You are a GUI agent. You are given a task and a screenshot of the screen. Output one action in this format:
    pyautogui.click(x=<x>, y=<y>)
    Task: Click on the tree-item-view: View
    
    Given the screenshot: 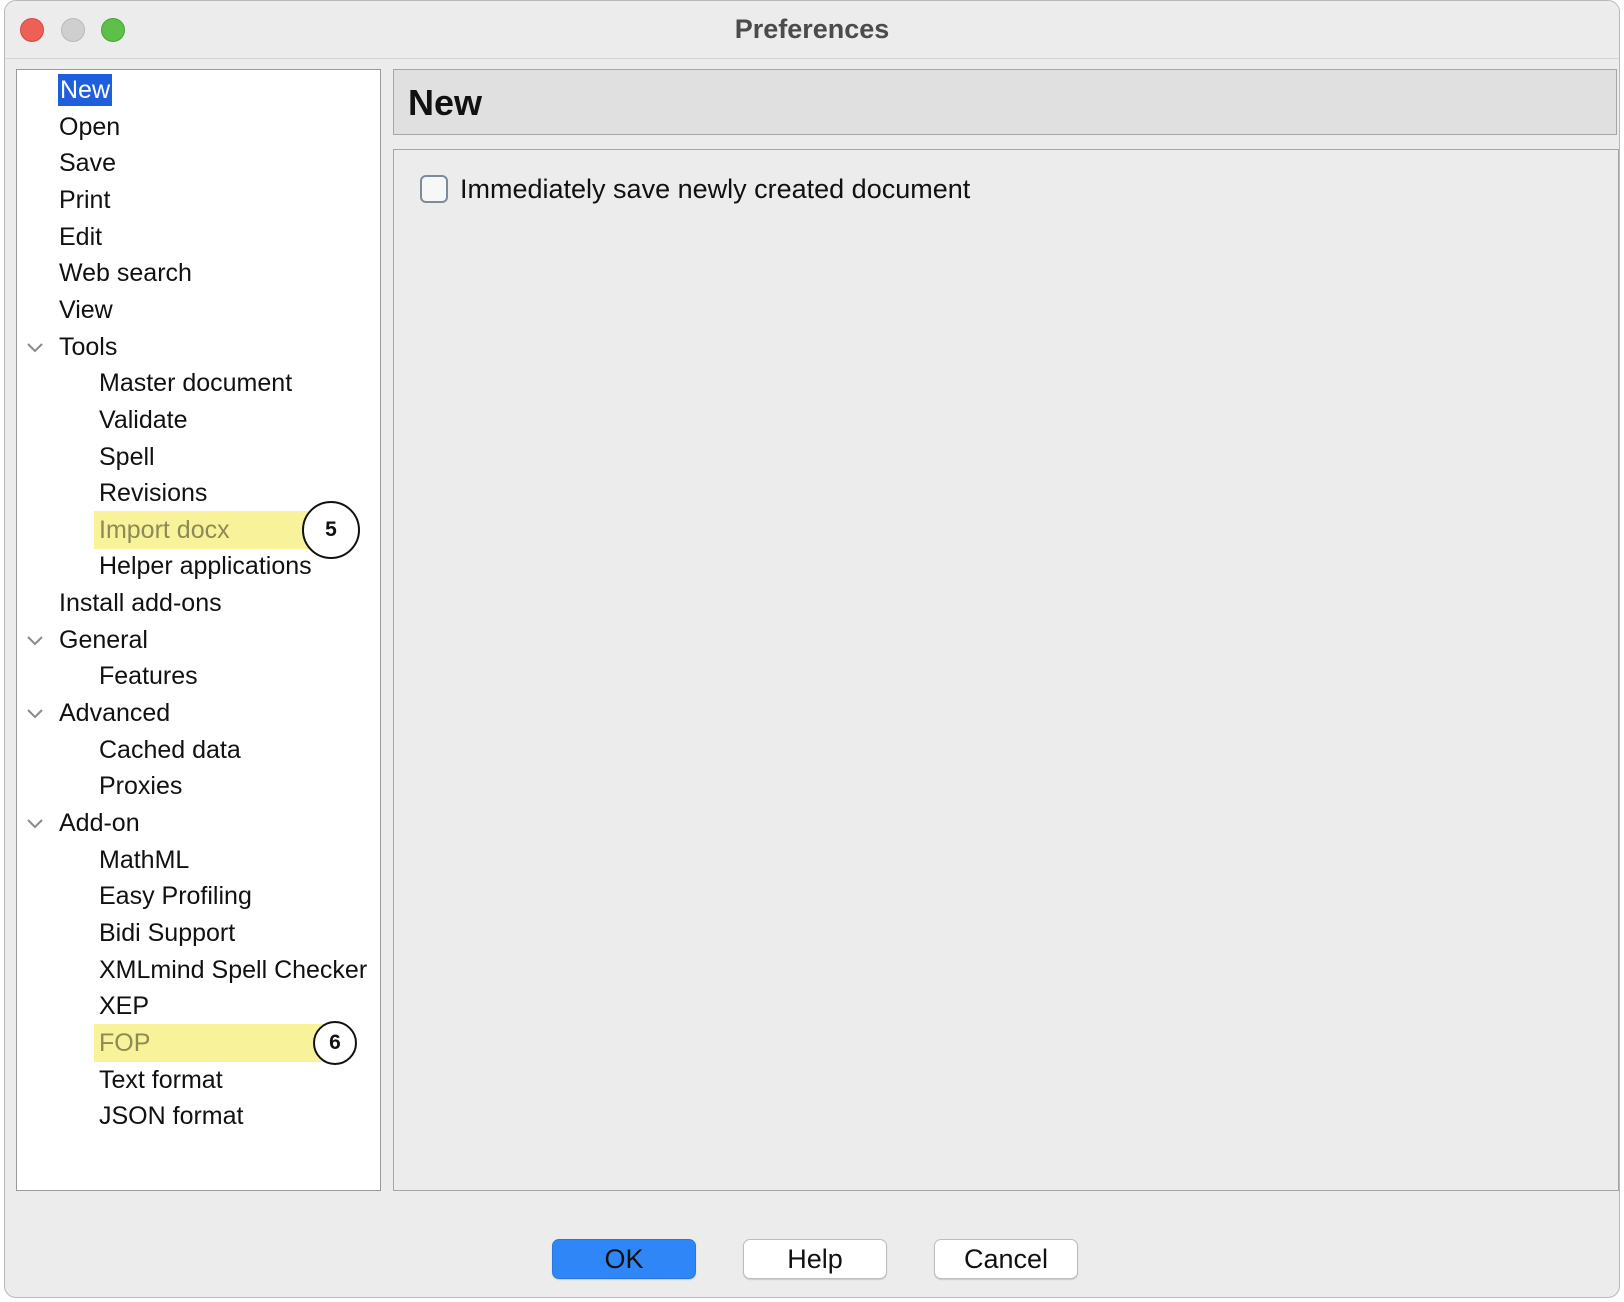 What is the action you would take?
    pyautogui.click(x=86, y=310)
    